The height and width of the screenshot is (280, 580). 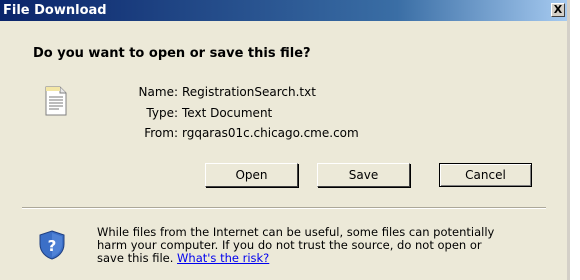 What do you see at coordinates (158, 92) in the screenshot?
I see `file-name-label: Name:` at bounding box center [158, 92].